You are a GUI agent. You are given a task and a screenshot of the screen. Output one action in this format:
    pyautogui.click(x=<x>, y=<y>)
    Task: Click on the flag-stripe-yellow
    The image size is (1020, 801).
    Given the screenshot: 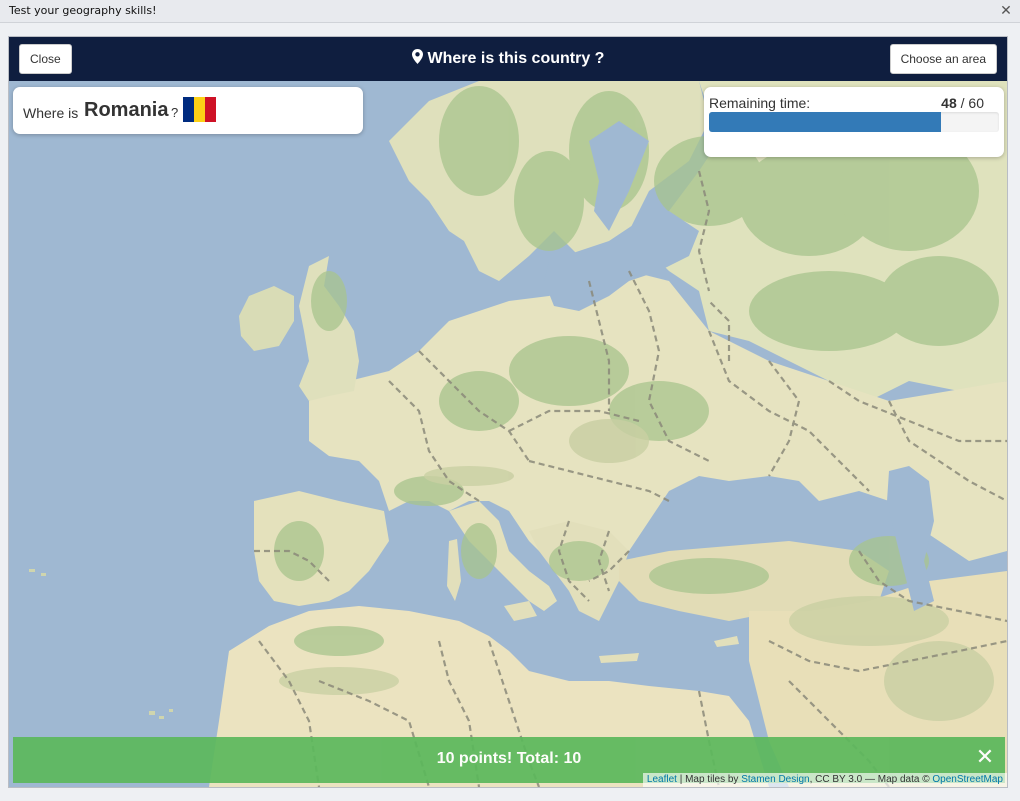 What is the action you would take?
    pyautogui.click(x=199, y=109)
    